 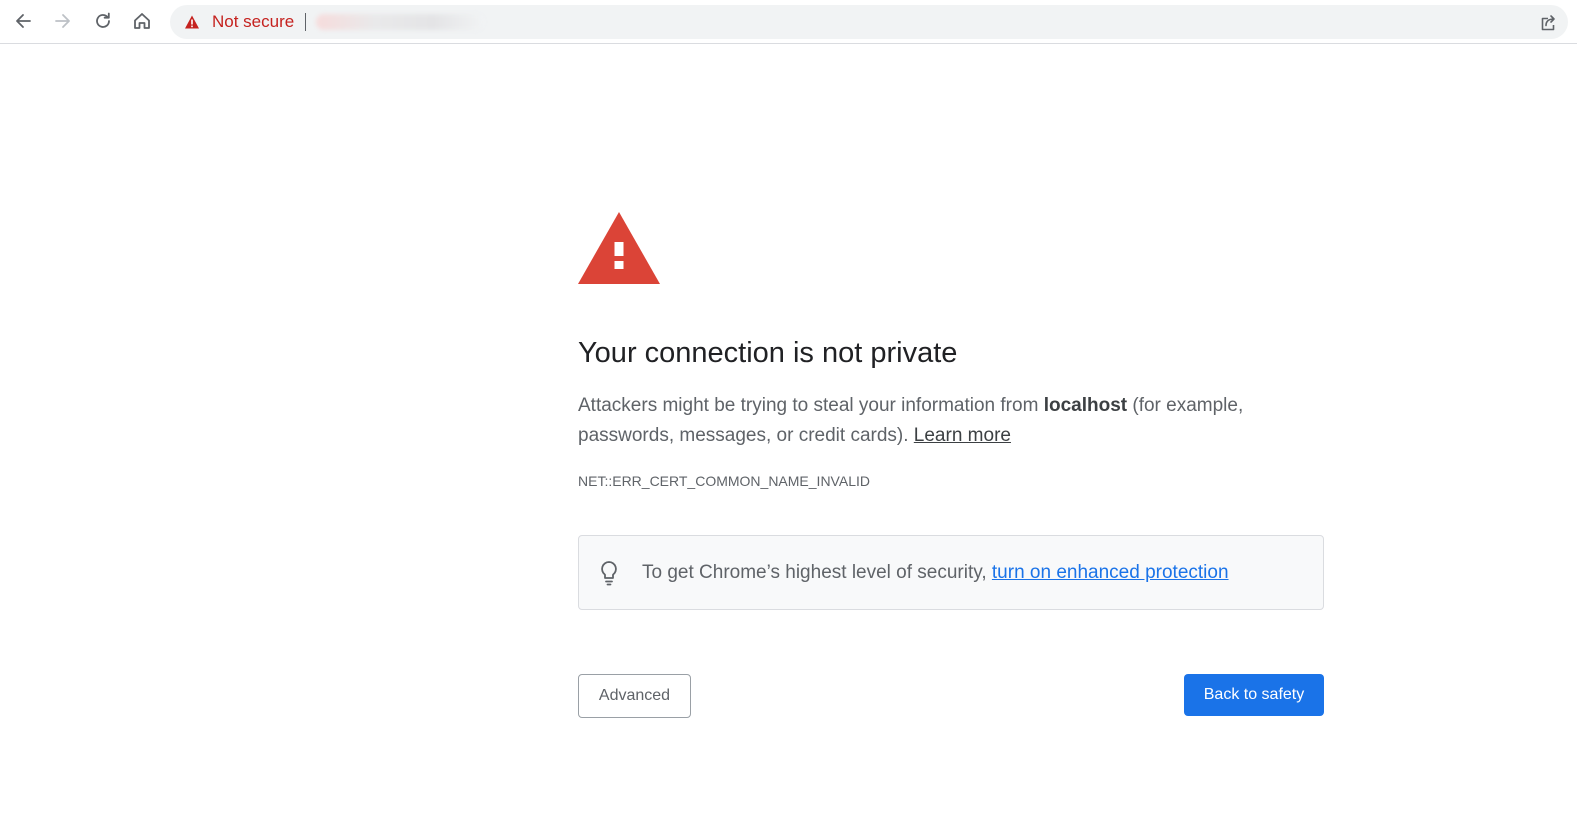 I want to click on host-name: localhost, so click(x=1085, y=405).